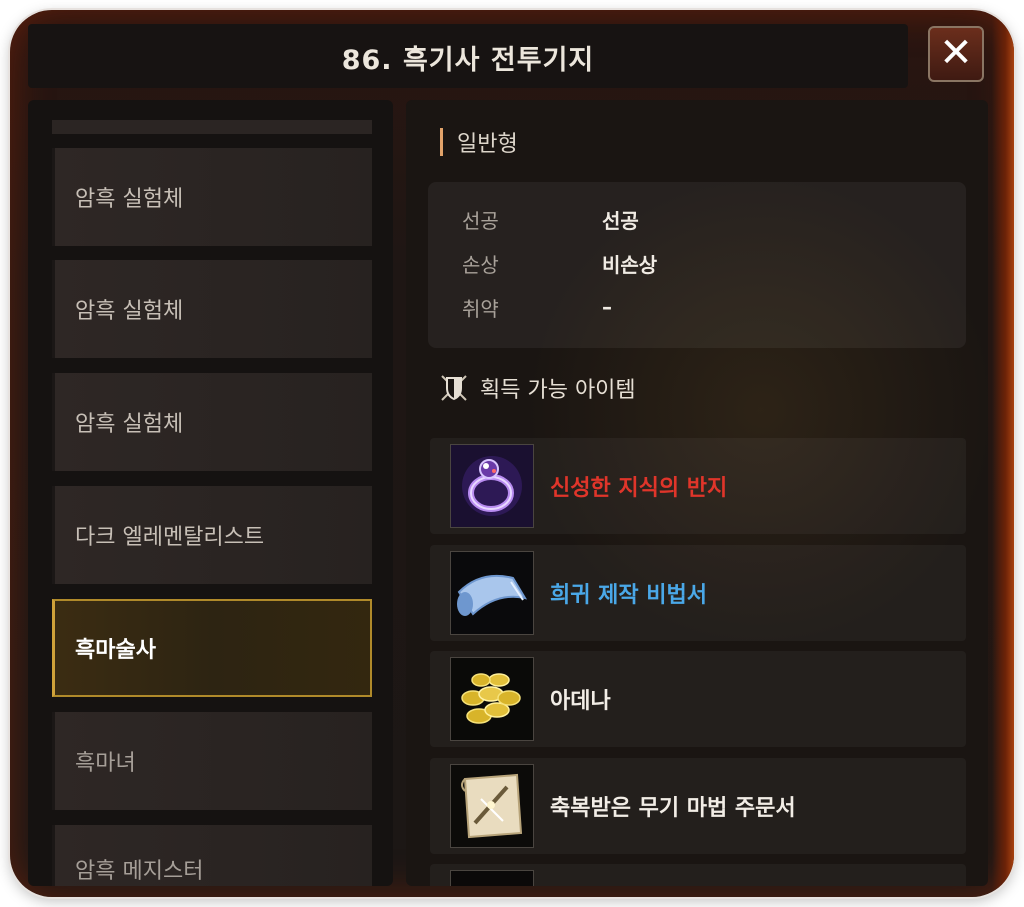 The image size is (1024, 907). I want to click on items-header: 획득 가능 아이템, so click(537, 388).